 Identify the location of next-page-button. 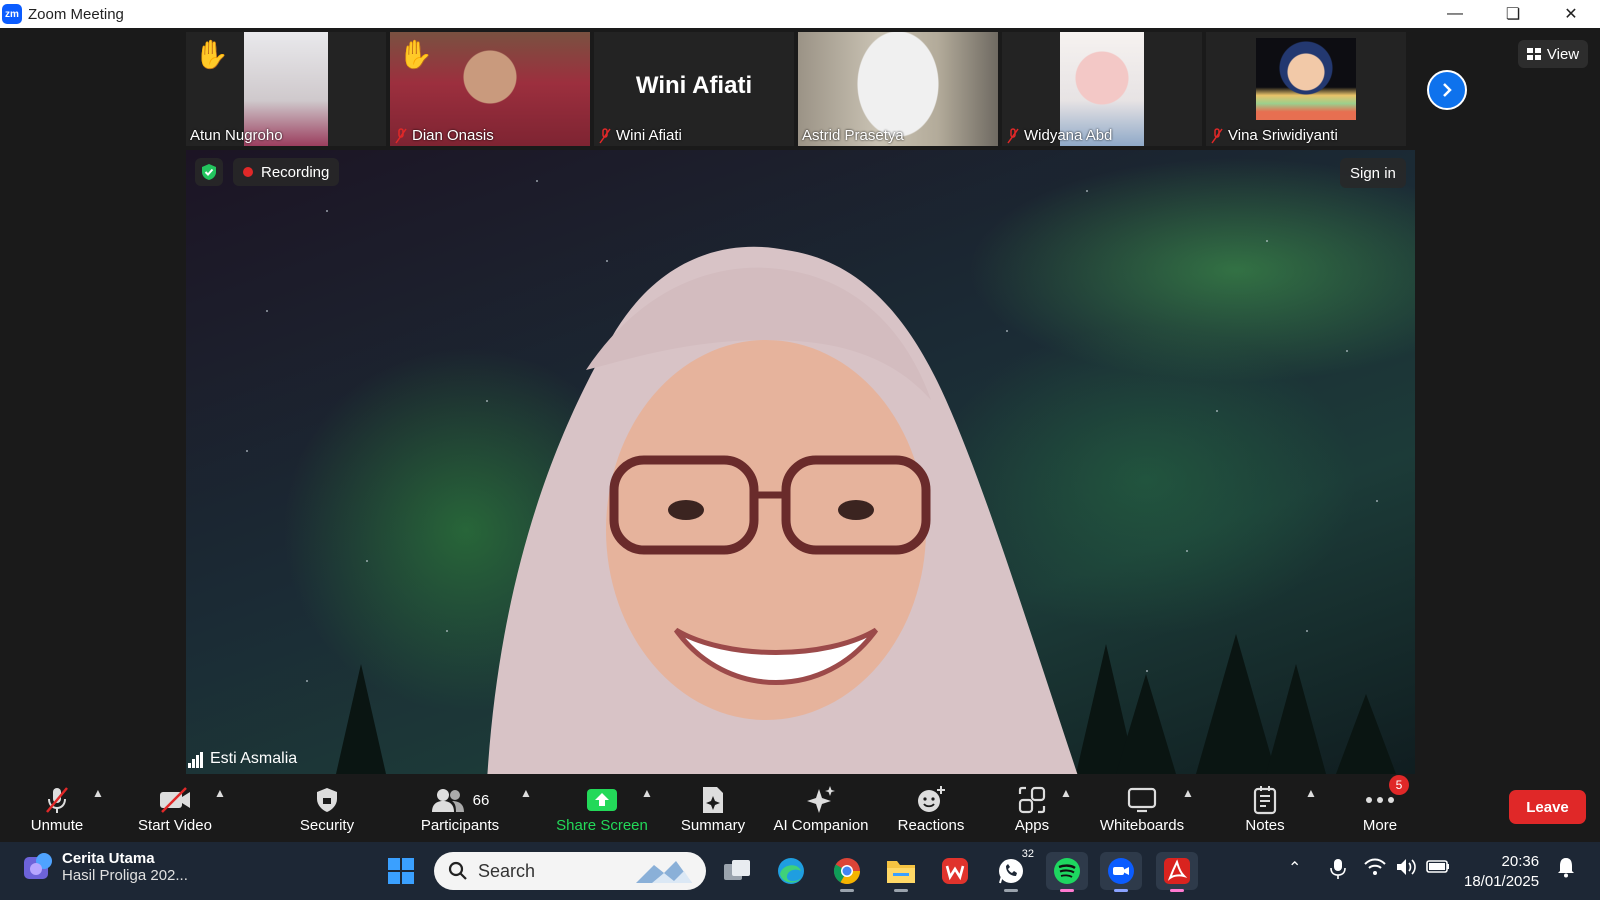
(1447, 90).